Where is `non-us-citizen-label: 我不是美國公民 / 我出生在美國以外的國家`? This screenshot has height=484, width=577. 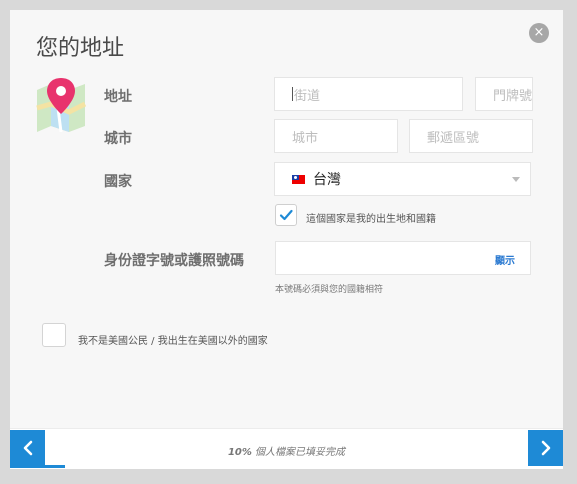 non-us-citizen-label: 我不是美國公民 / 我出生在美國以外的國家 is located at coordinates (173, 341).